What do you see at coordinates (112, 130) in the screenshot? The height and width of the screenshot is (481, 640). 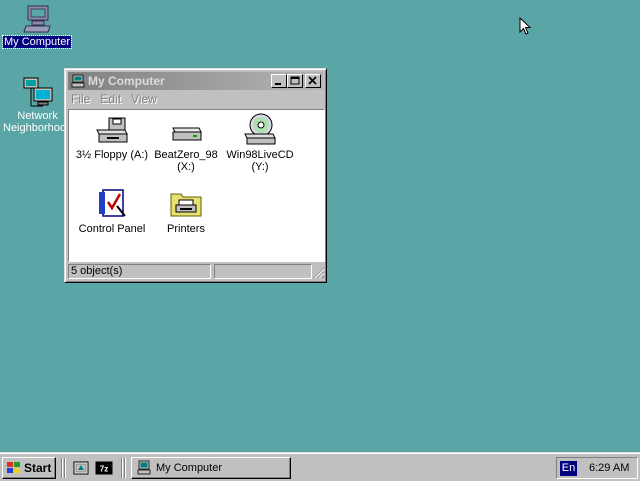 I see `floppy-drive-icon` at bounding box center [112, 130].